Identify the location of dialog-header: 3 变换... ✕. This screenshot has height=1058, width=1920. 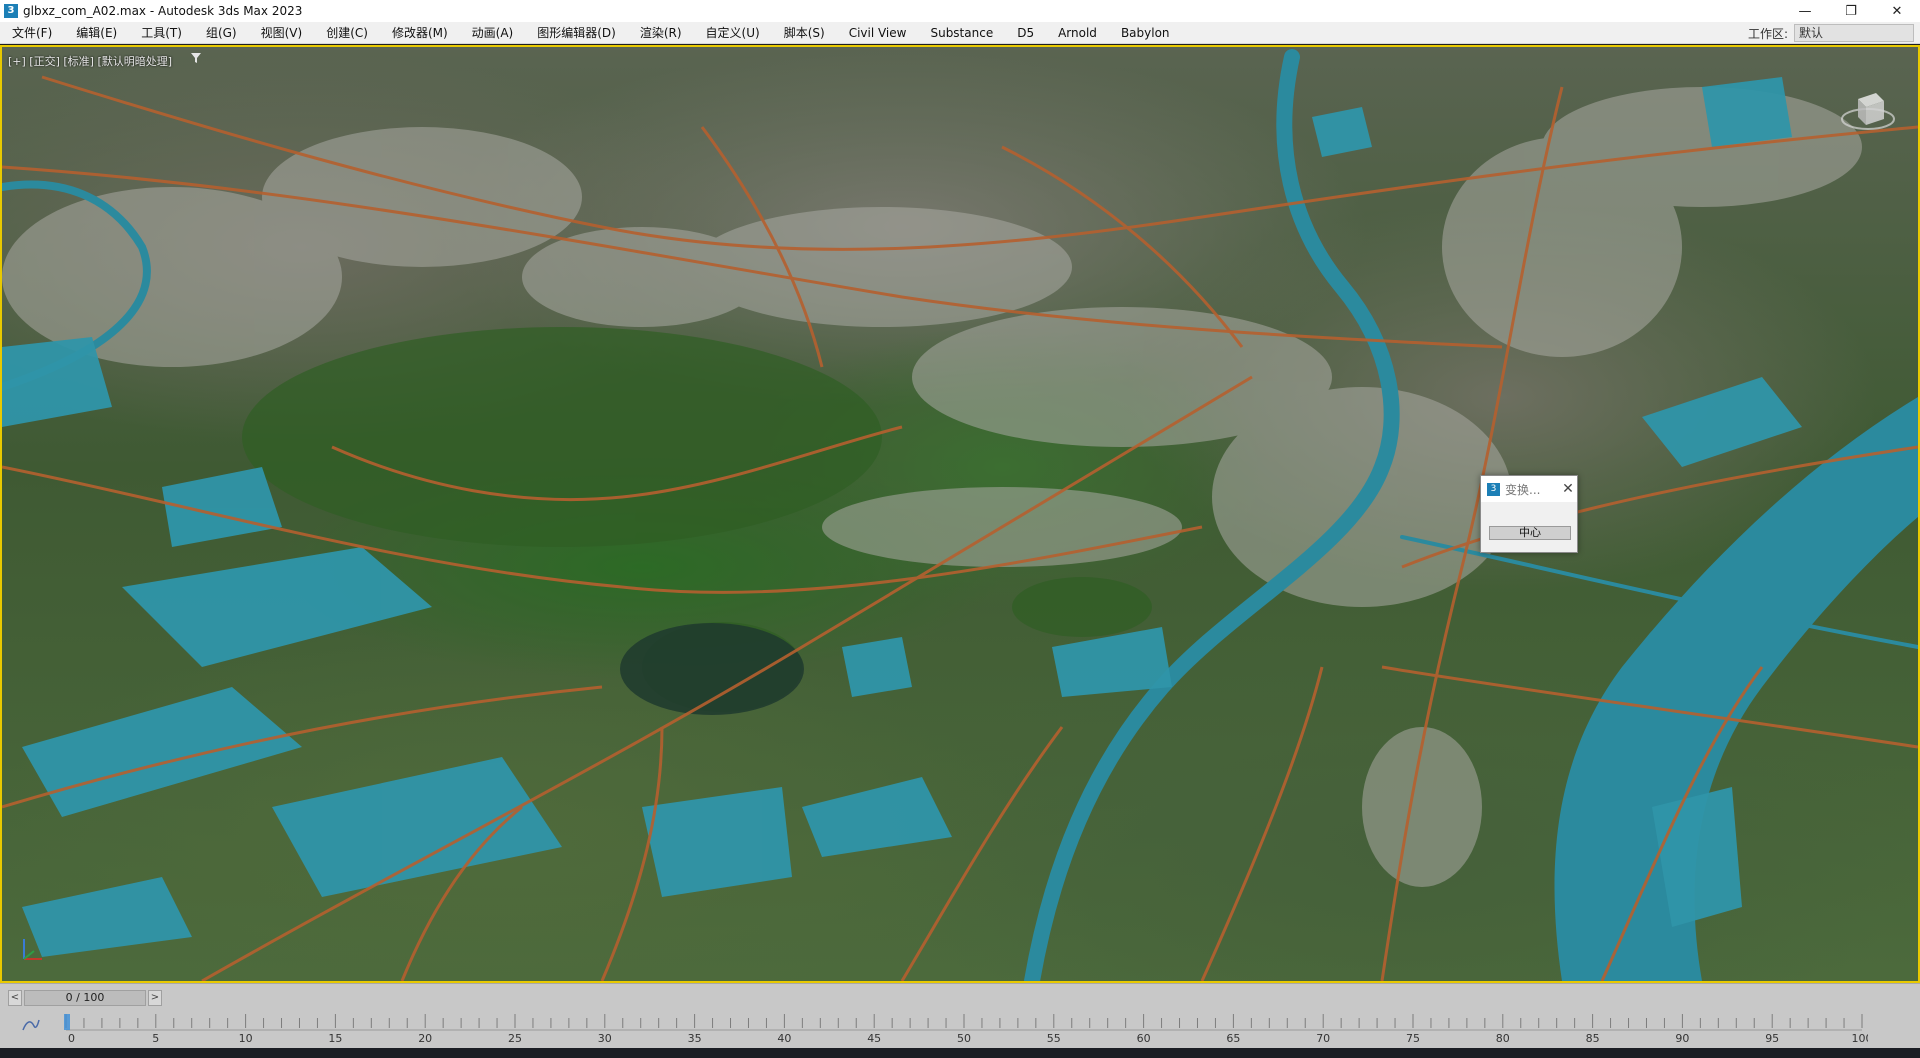
(1529, 489).